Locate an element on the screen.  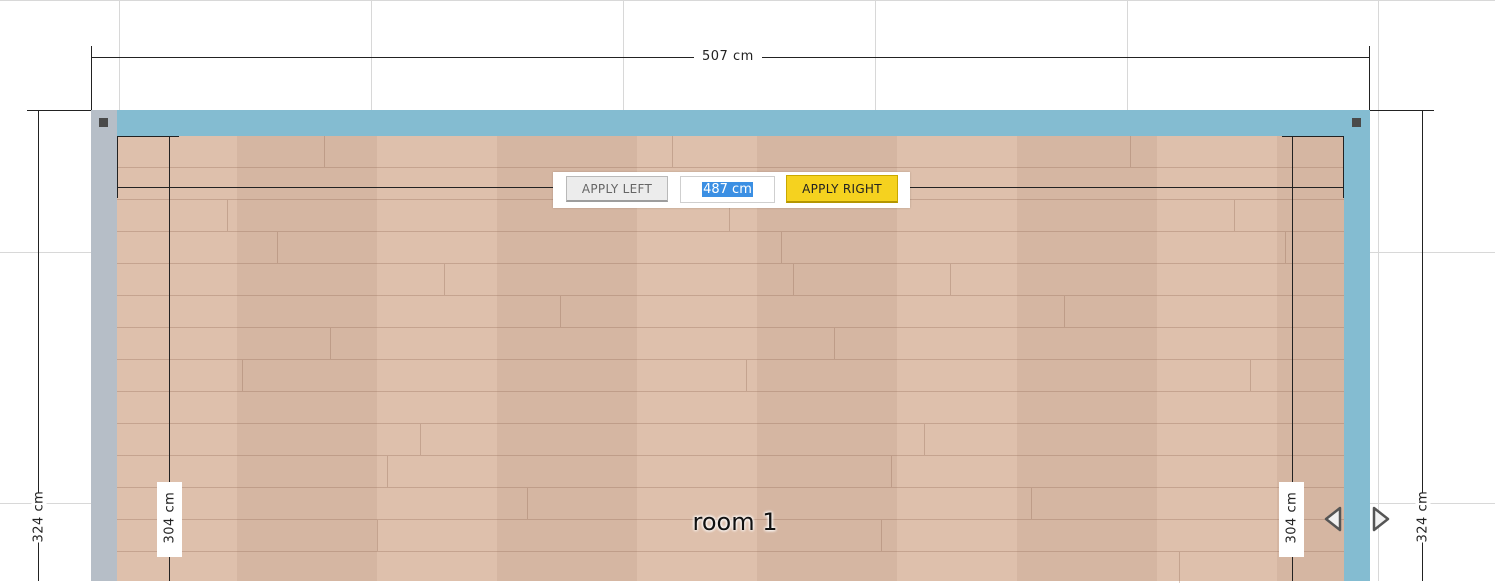
wall-length-input: 487 cm is located at coordinates (727, 189).